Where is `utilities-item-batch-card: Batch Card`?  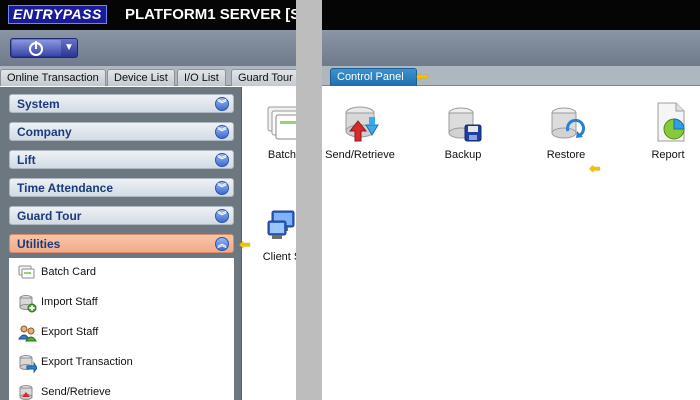
utilities-item-batch-card: Batch Card is located at coordinates (121, 273).